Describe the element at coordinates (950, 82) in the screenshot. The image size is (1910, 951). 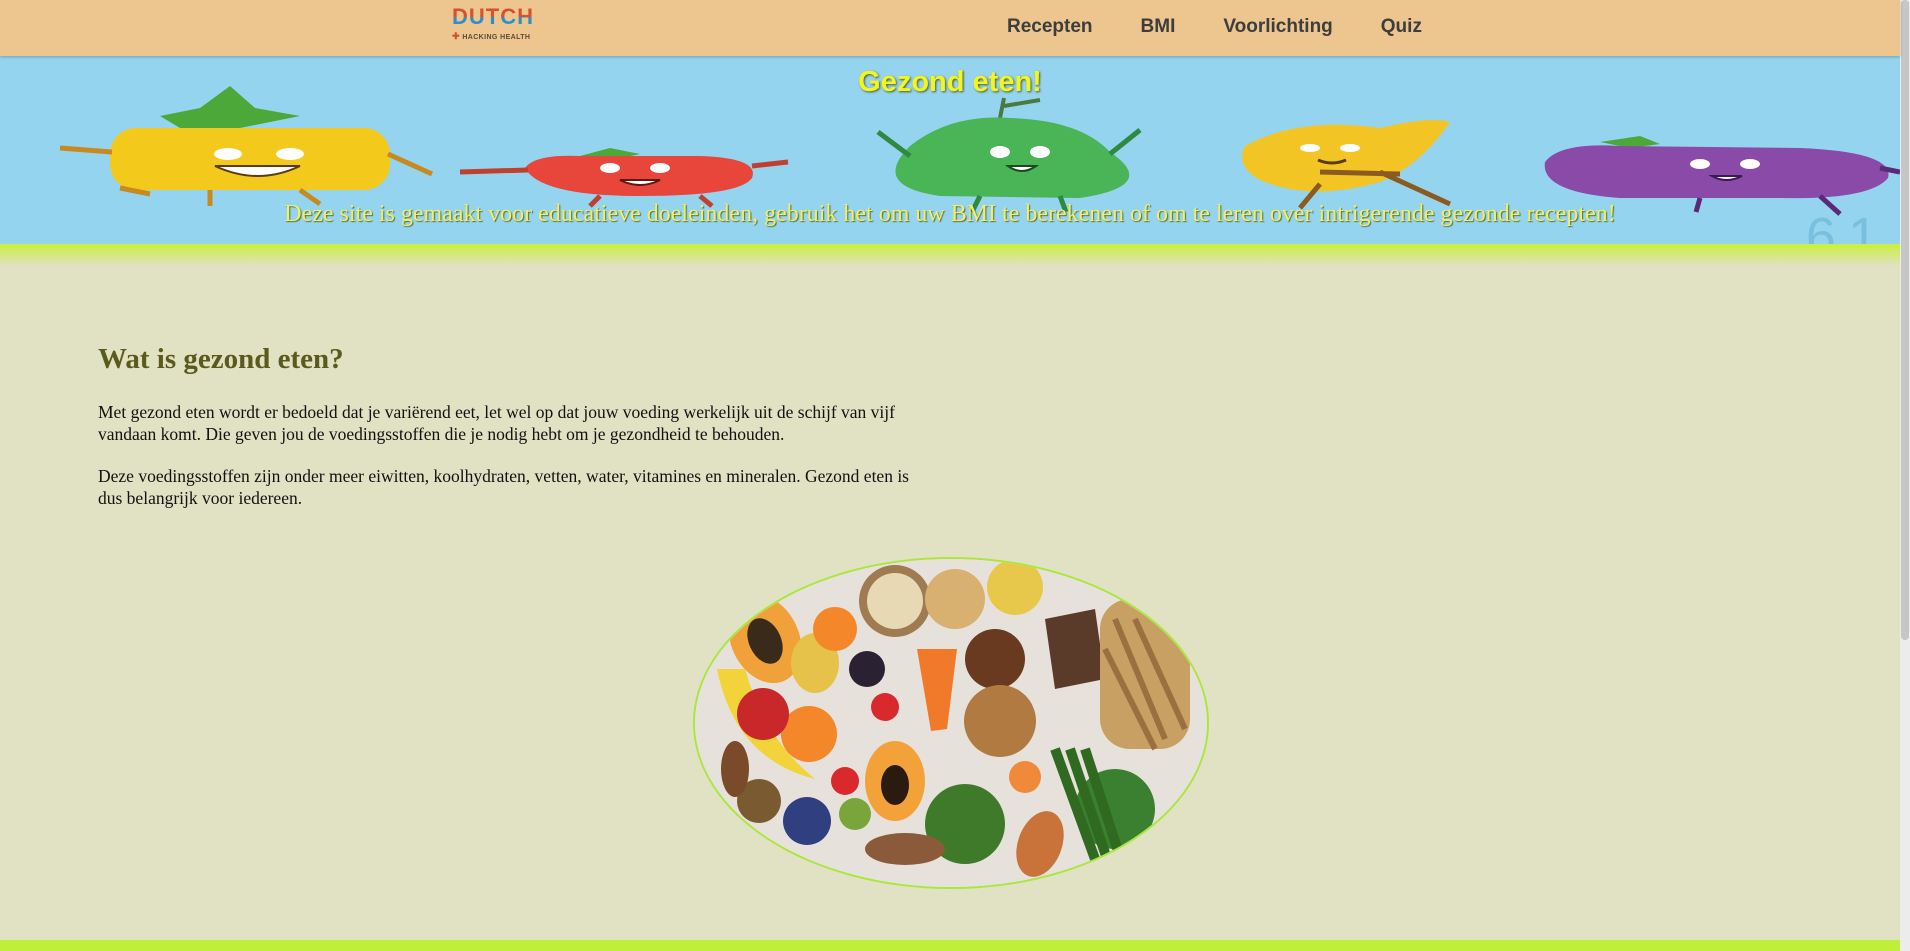
I see `banner-title: Gezond eten!` at that location.